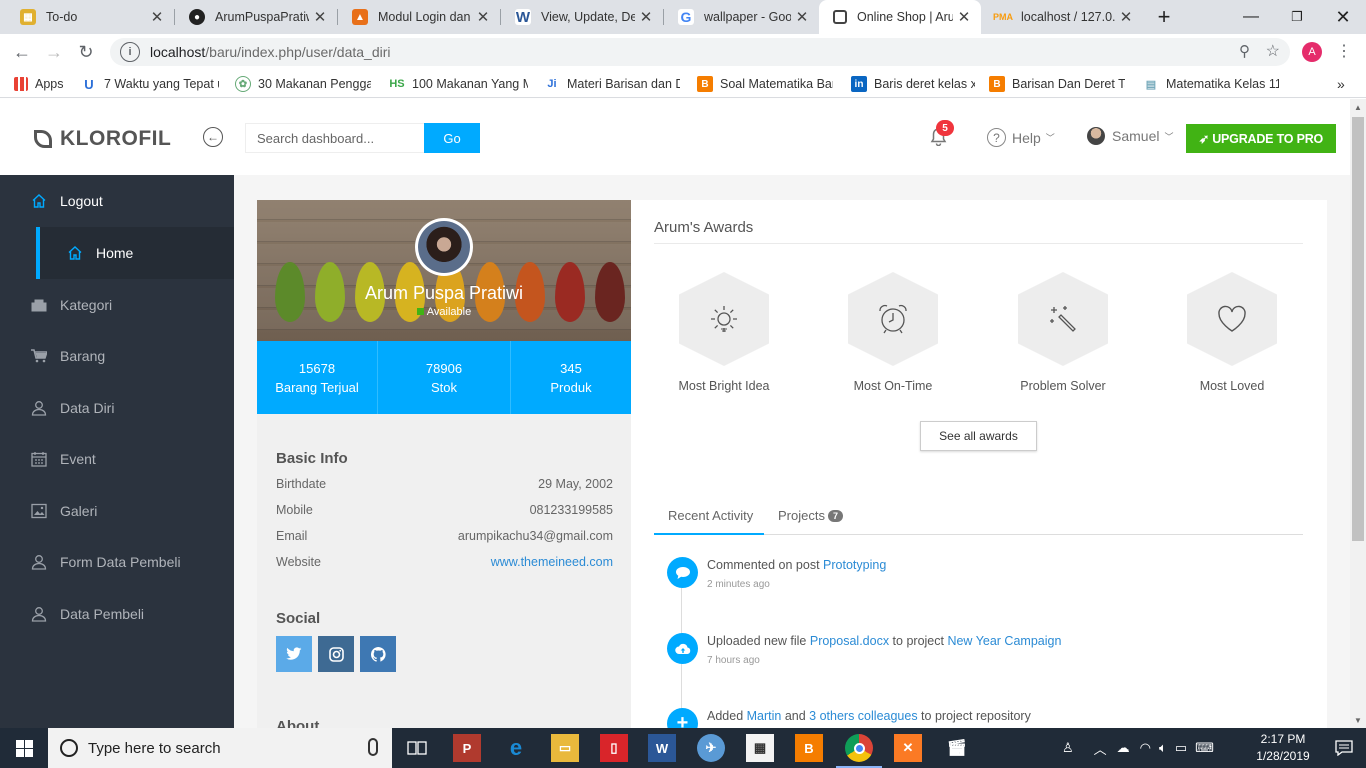  Describe the element at coordinates (1100, 748) in the screenshot. I see `chevron-up-icon: ︿` at that location.